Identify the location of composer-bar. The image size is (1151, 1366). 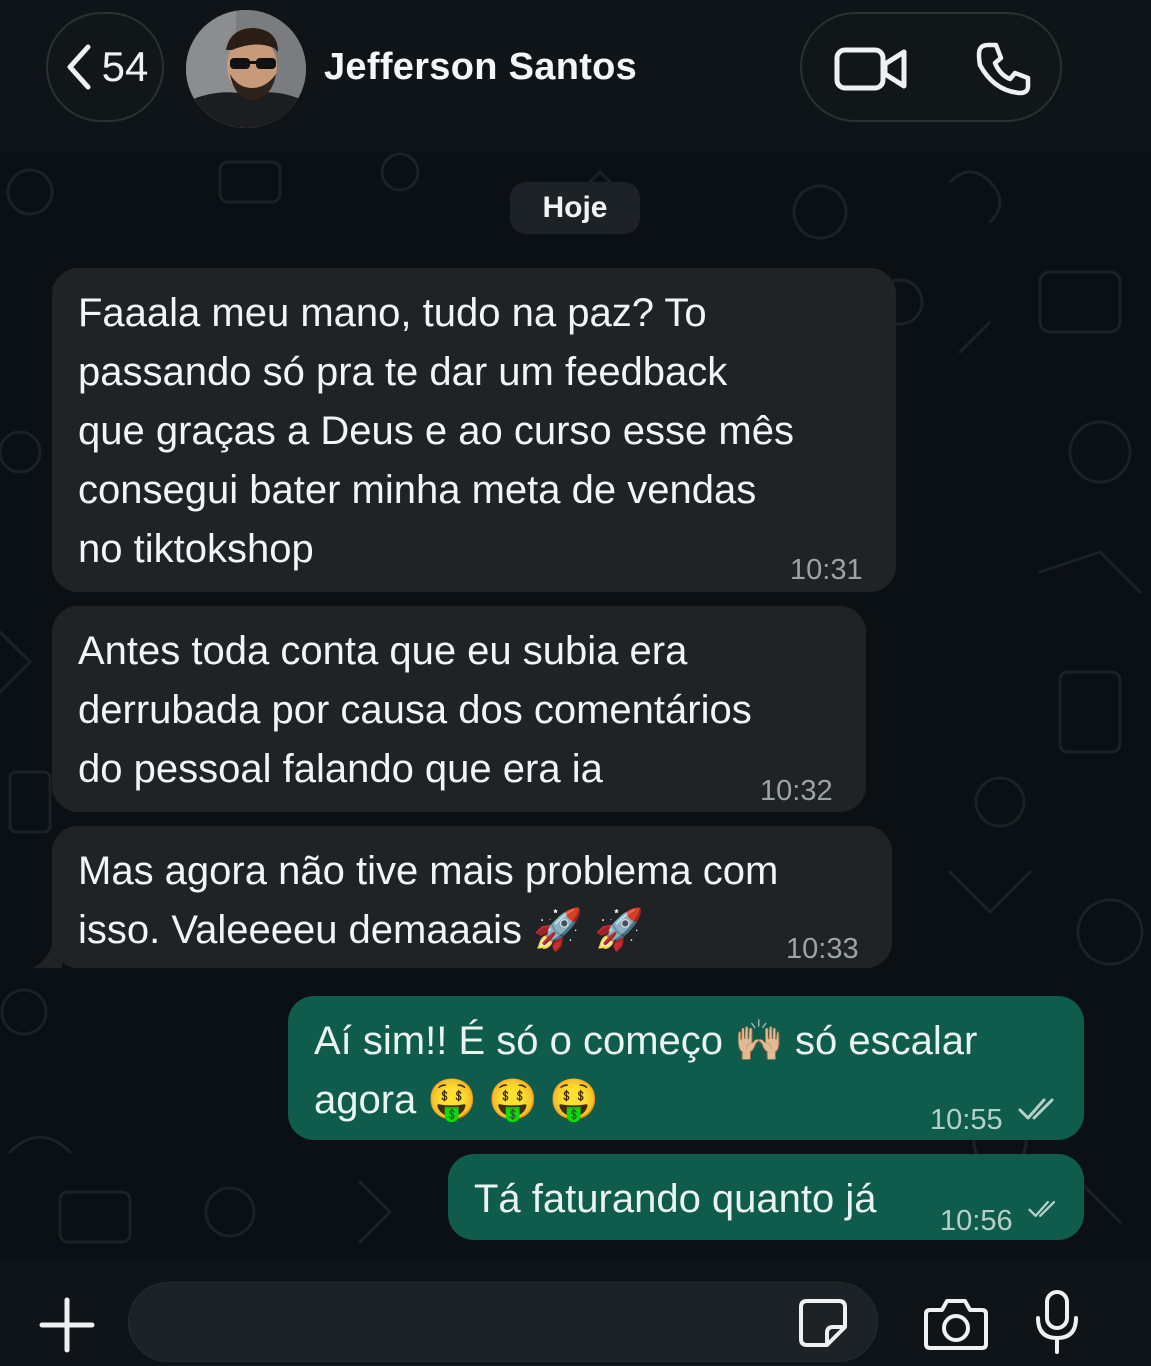
(575, 1313).